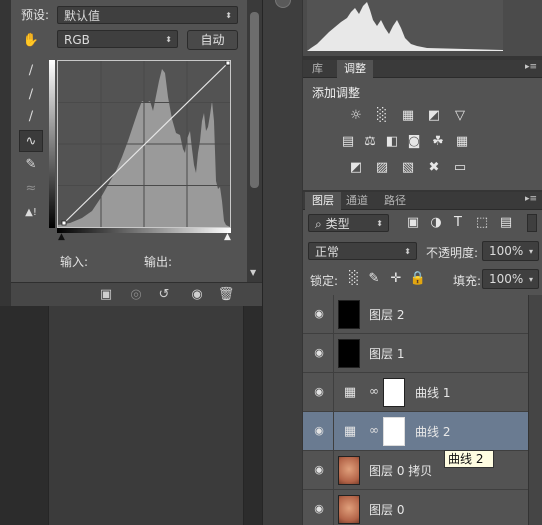 The image size is (542, 525). What do you see at coordinates (415, 507) in the screenshot?
I see `layer-row: ◉ 图层 0` at bounding box center [415, 507].